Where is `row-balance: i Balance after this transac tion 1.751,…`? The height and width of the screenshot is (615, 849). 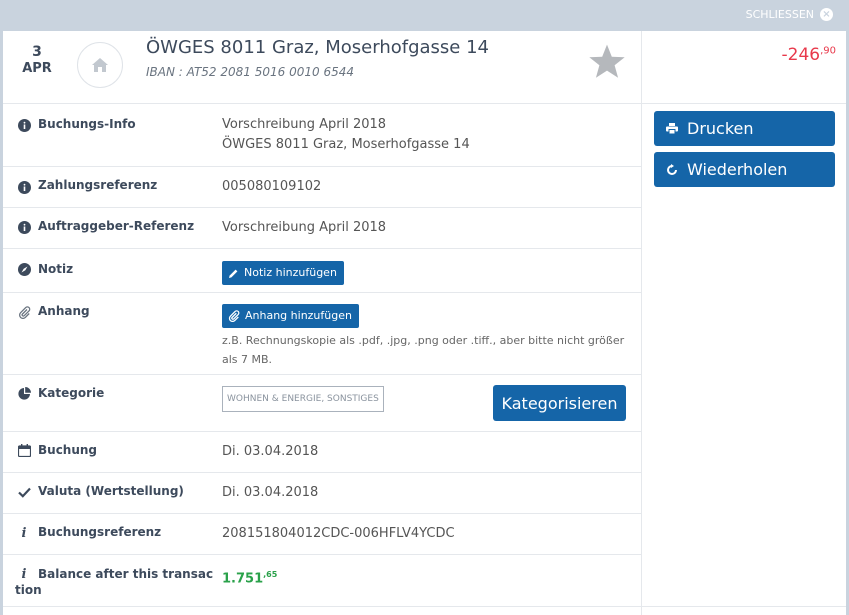 row-balance: i Balance after this transac tion 1.751,… is located at coordinates (322, 579).